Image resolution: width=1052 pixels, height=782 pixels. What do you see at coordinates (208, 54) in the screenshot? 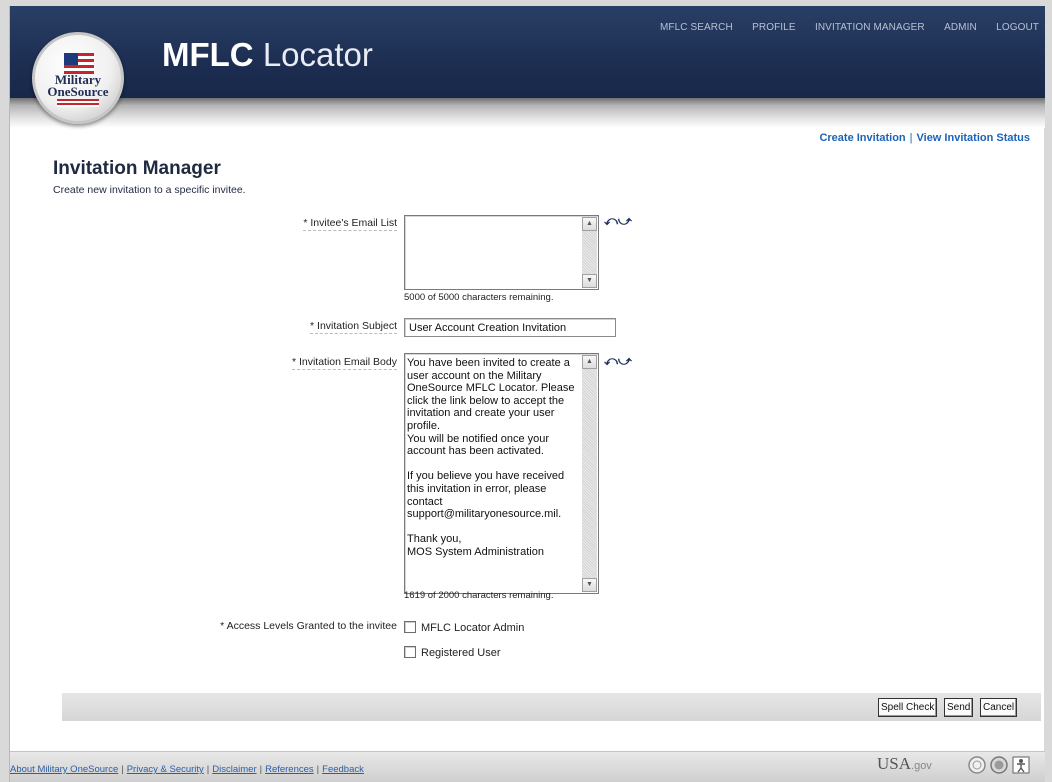
I see `app-title-bold: MFLC` at bounding box center [208, 54].